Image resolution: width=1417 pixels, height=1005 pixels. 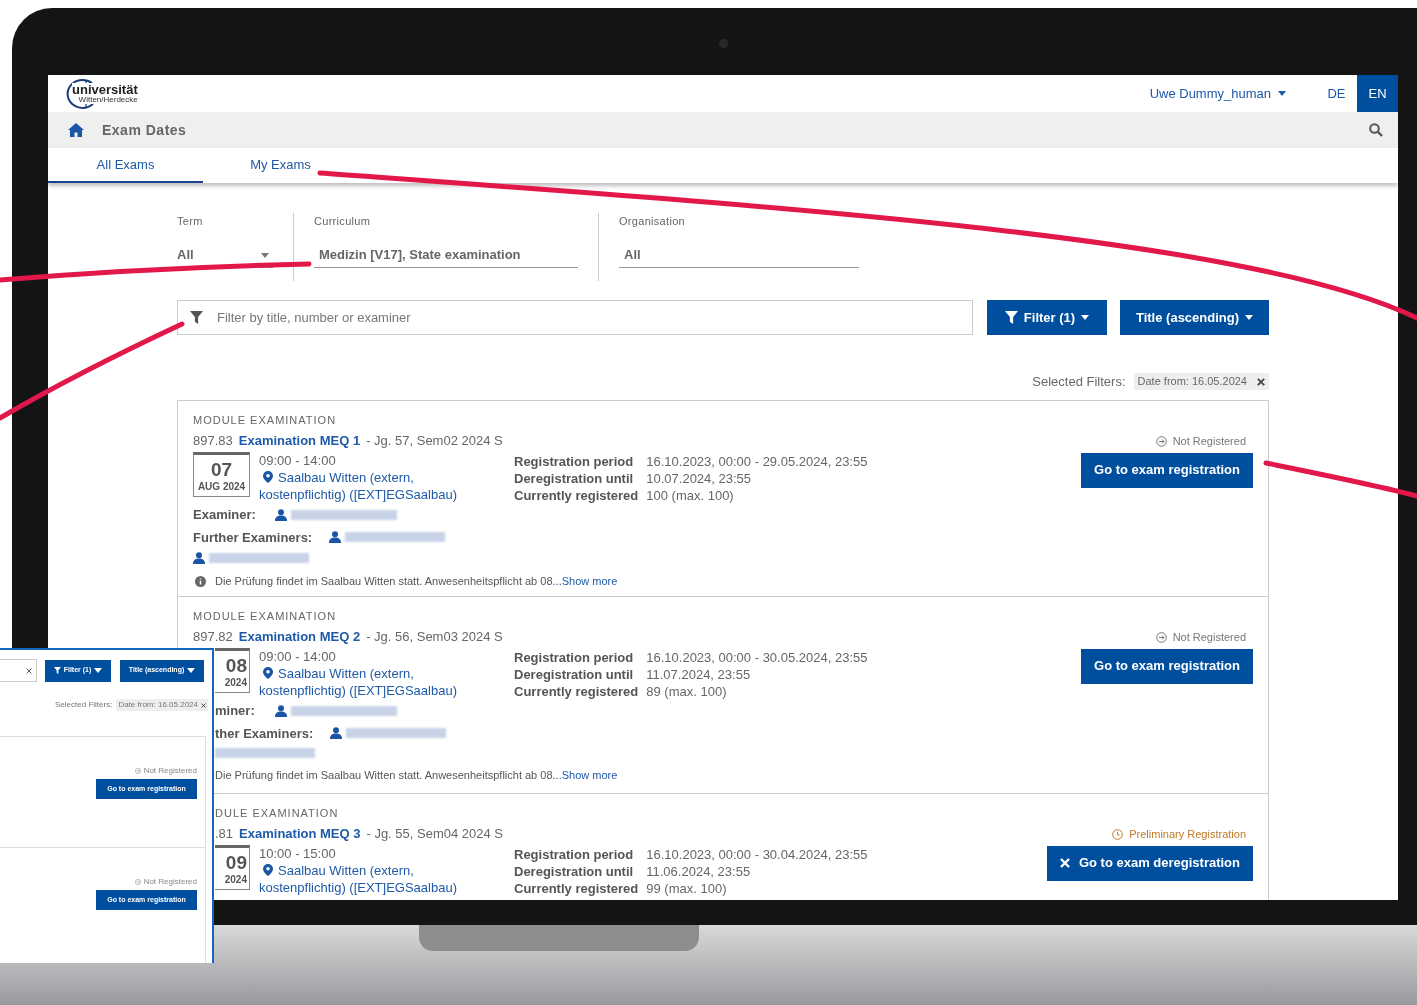 What do you see at coordinates (76, 130) in the screenshot?
I see `home-icon` at bounding box center [76, 130].